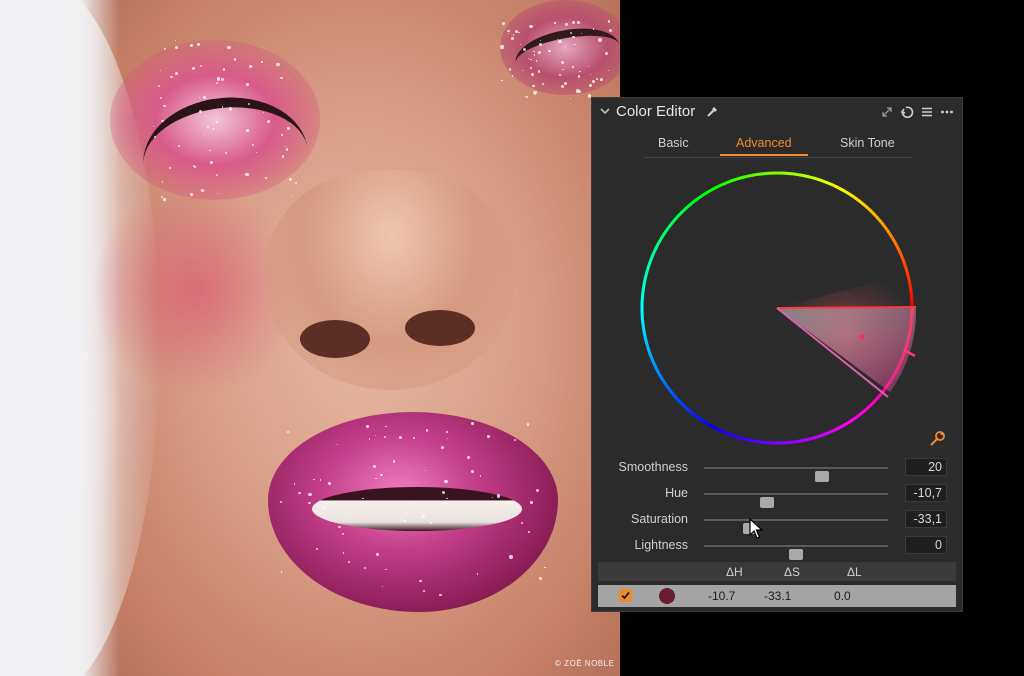  What do you see at coordinates (659, 519) in the screenshot?
I see `slider-label: Saturation` at bounding box center [659, 519].